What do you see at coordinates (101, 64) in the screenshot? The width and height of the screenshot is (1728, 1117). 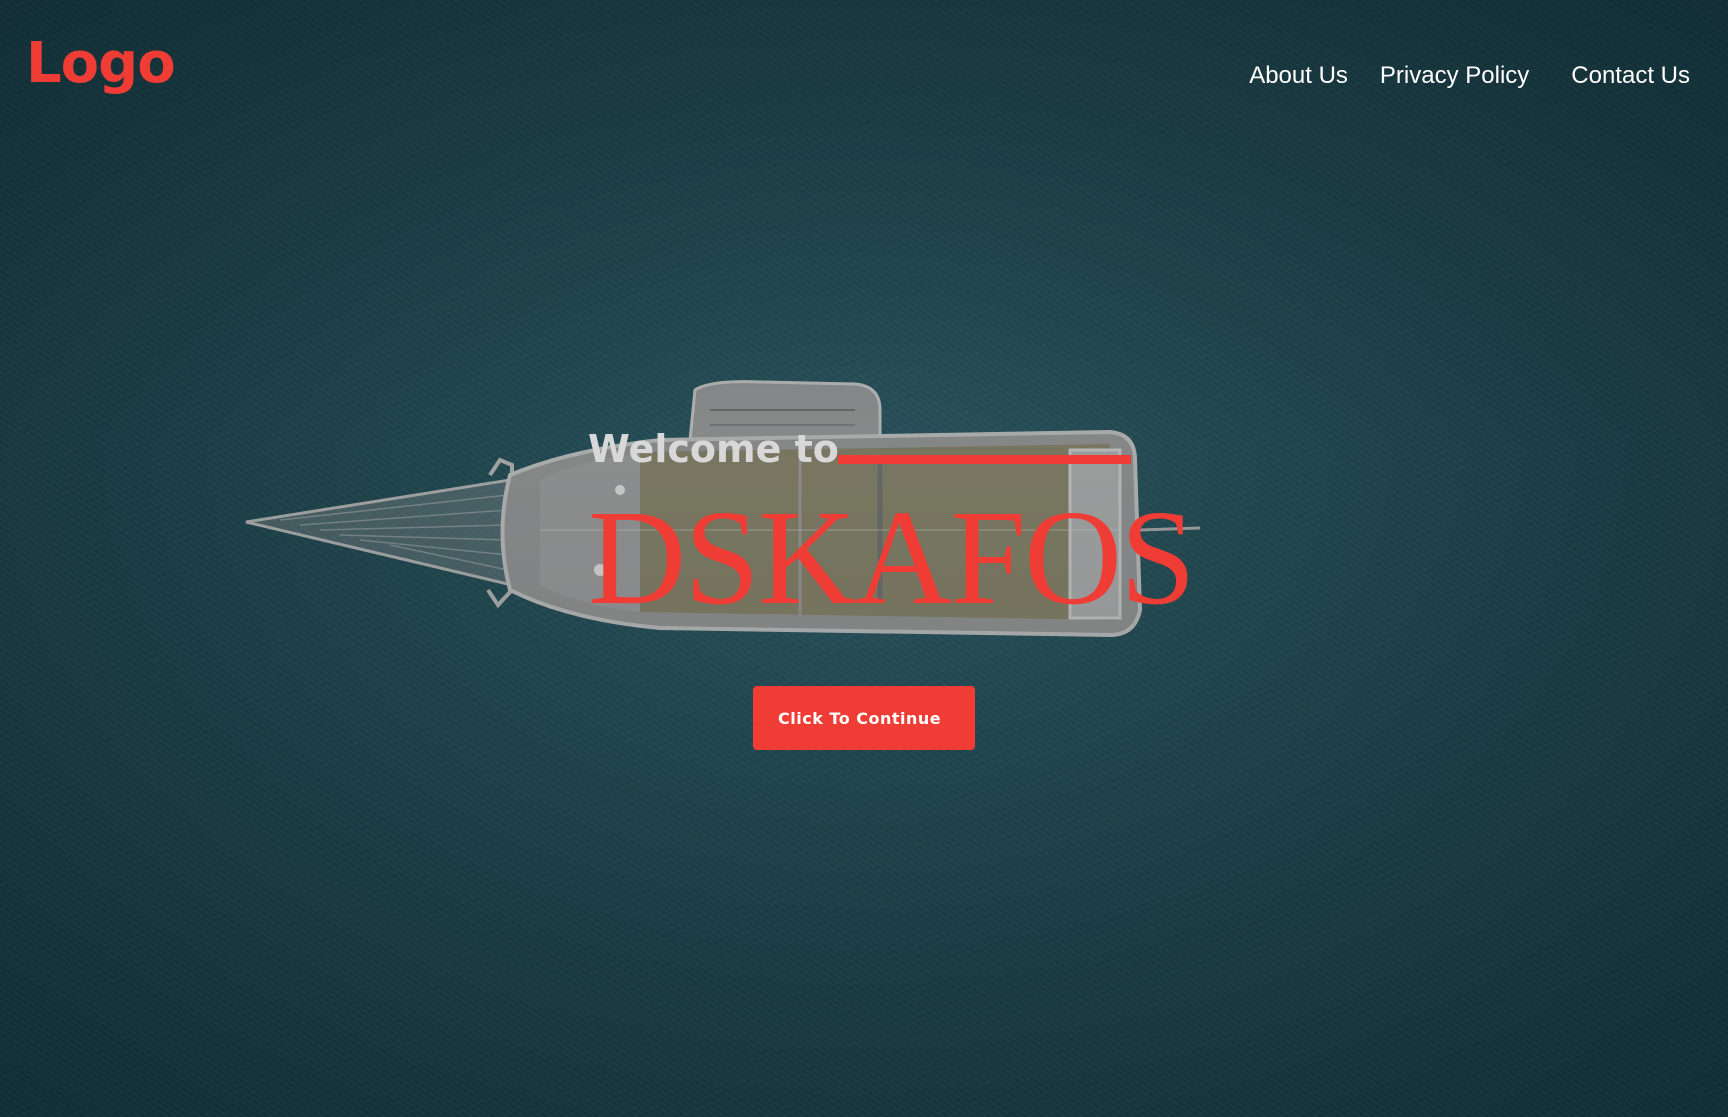 I see `logo: Logo` at bounding box center [101, 64].